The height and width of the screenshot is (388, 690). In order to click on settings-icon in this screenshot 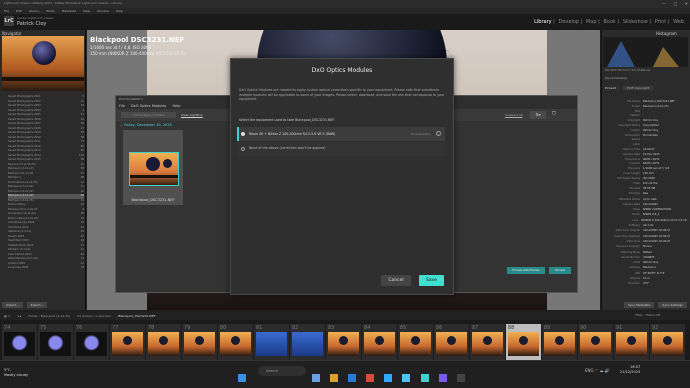, I will do `click(460, 378)`.